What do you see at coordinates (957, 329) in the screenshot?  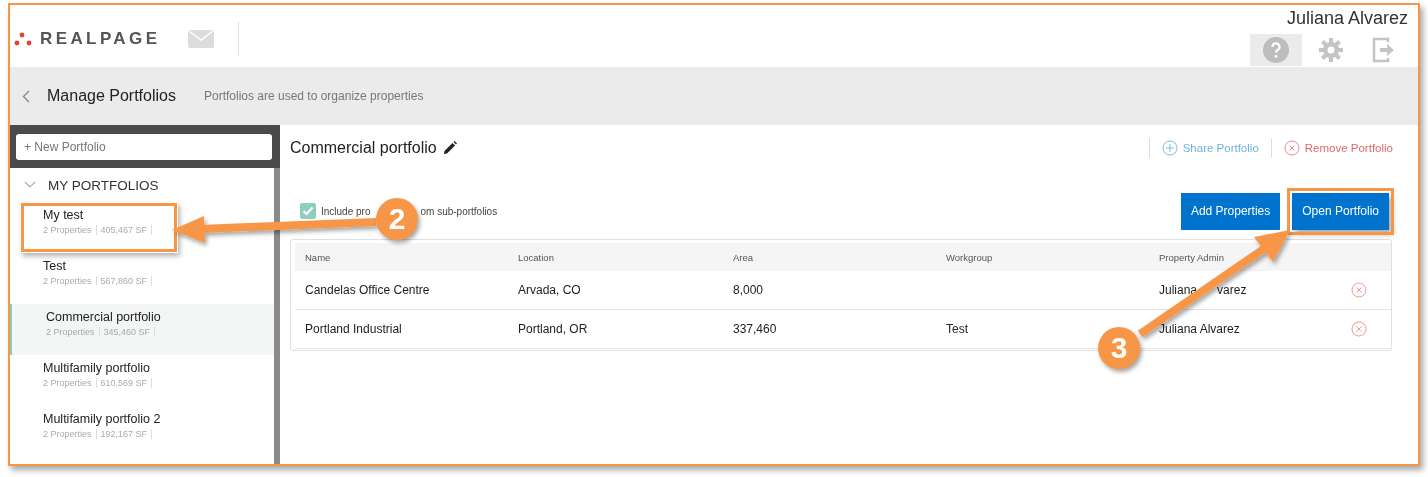 I see `table-cell-text: Test` at bounding box center [957, 329].